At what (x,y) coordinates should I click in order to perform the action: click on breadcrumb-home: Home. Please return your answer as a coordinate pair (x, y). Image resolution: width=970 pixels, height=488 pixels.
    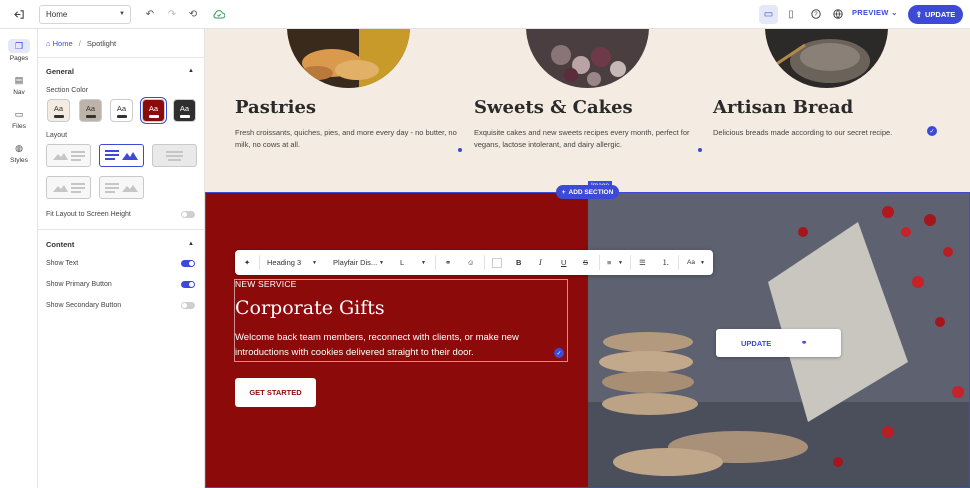
    Looking at the image, I should click on (63, 43).